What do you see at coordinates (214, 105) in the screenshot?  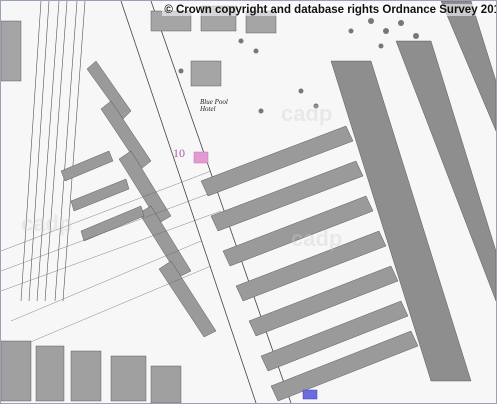 I see `street-label: Blue Pool Hotel` at bounding box center [214, 105].